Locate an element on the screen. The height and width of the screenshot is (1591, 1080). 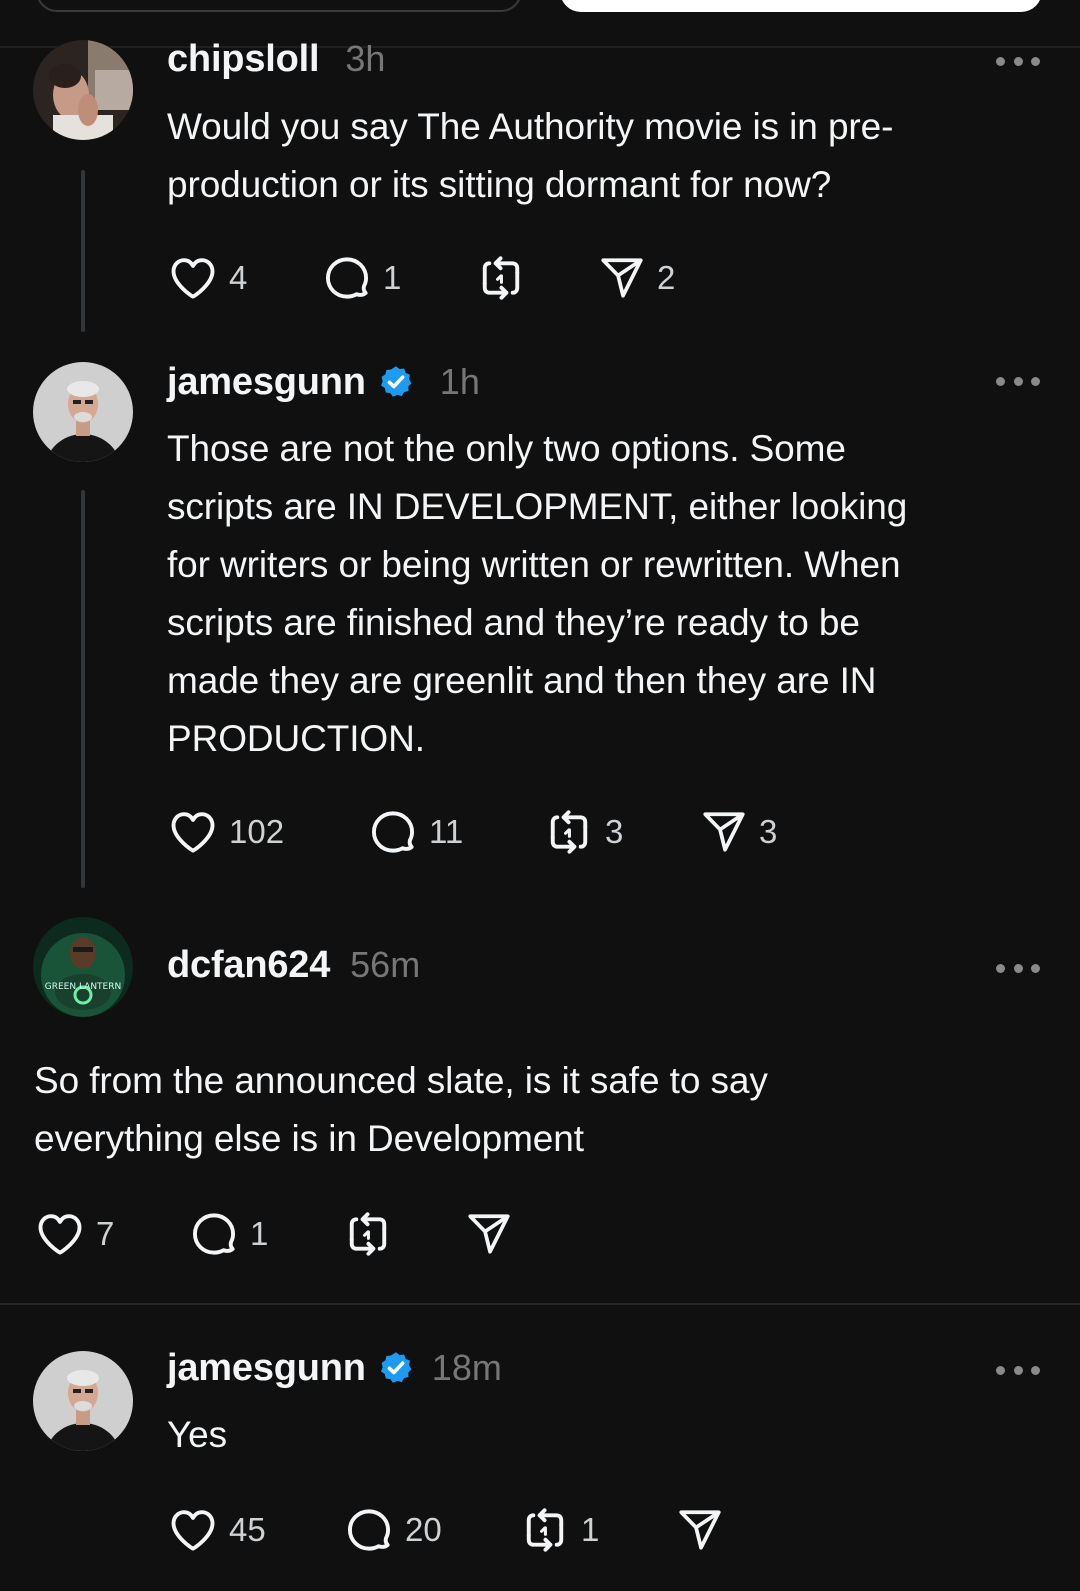
like-button: 7 is located at coordinates (111, 1234).